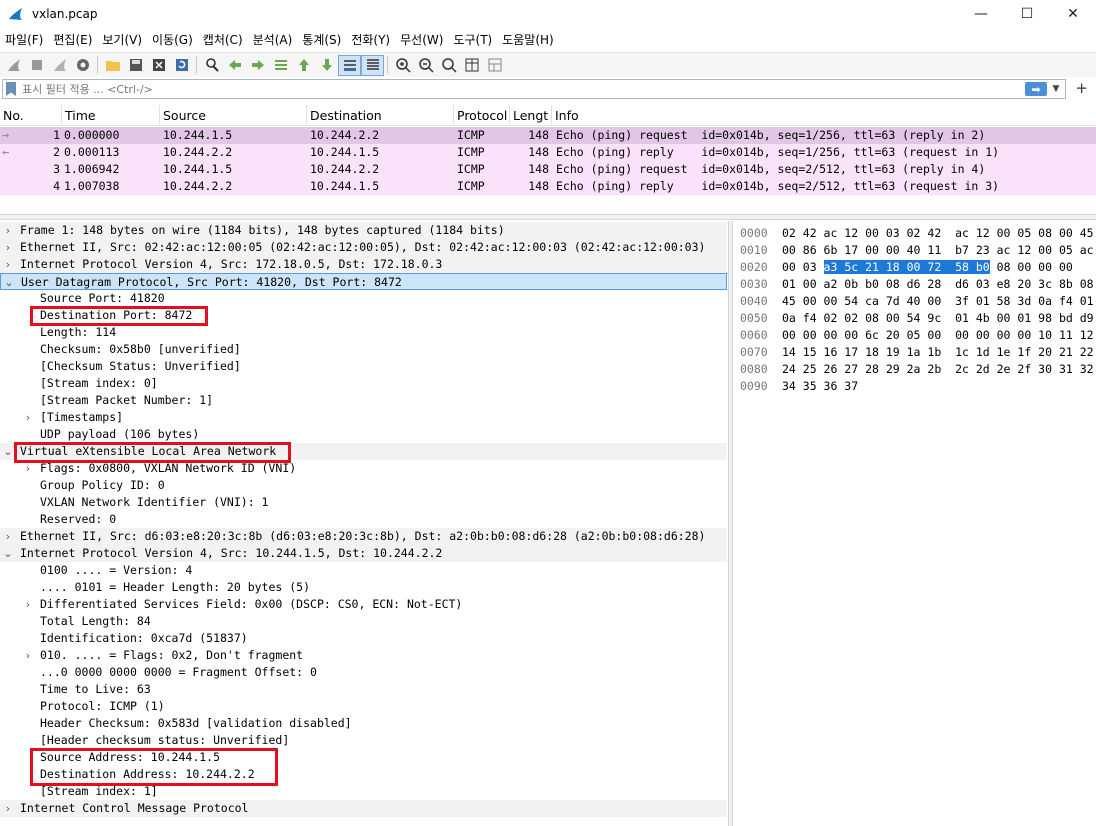 The height and width of the screenshot is (826, 1096). What do you see at coordinates (24, 40) in the screenshot?
I see `menu-file: 파일(F)` at bounding box center [24, 40].